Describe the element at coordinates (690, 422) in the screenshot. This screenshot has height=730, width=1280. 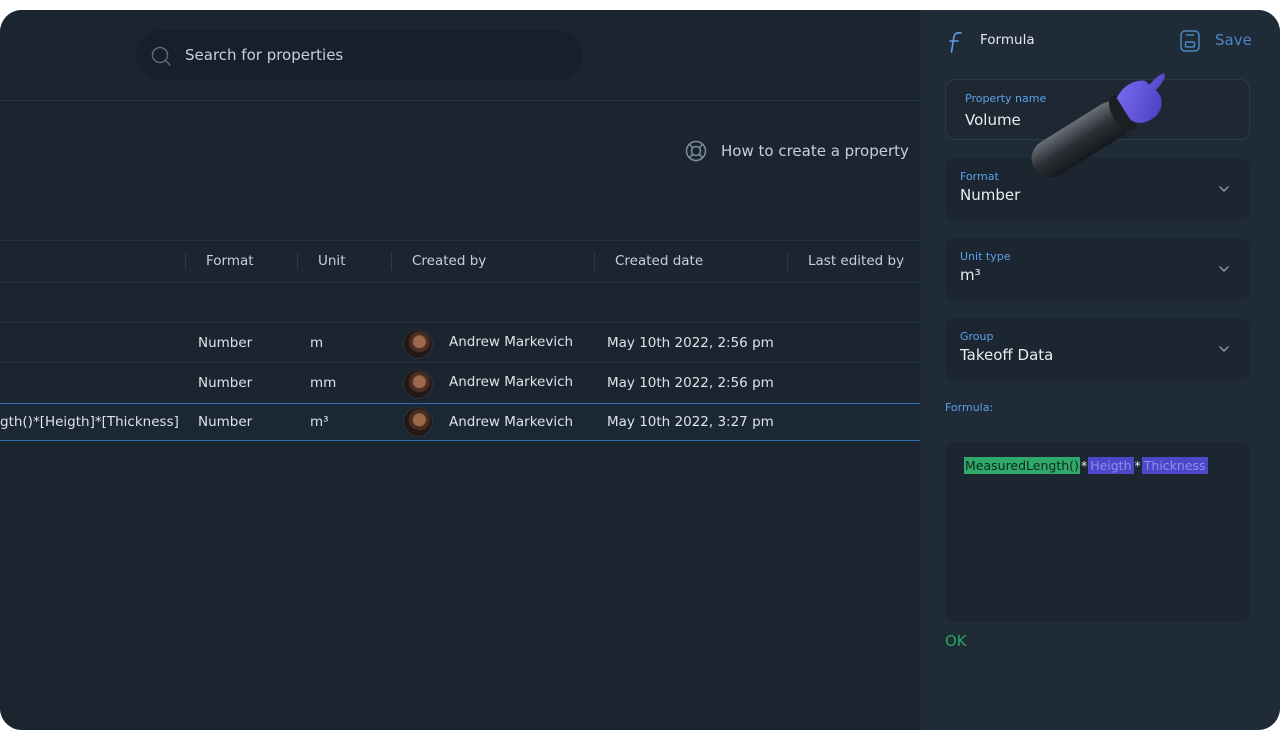
I see `created-date-cell: May 10th 2022, 3:27 pm` at that location.